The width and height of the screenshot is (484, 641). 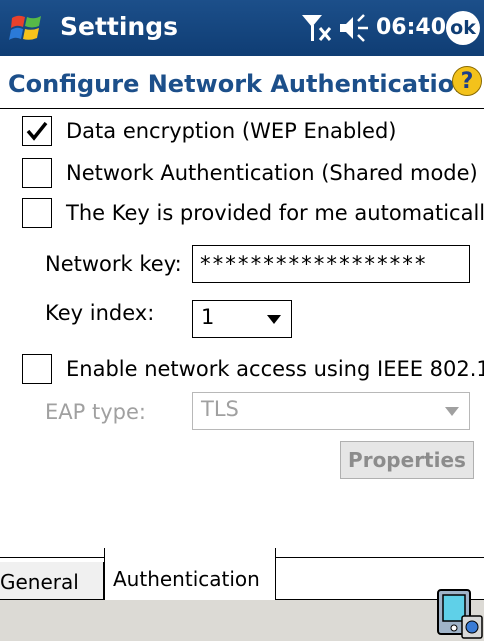 What do you see at coordinates (113, 264) in the screenshot?
I see `network-key-label: Network key:` at bounding box center [113, 264].